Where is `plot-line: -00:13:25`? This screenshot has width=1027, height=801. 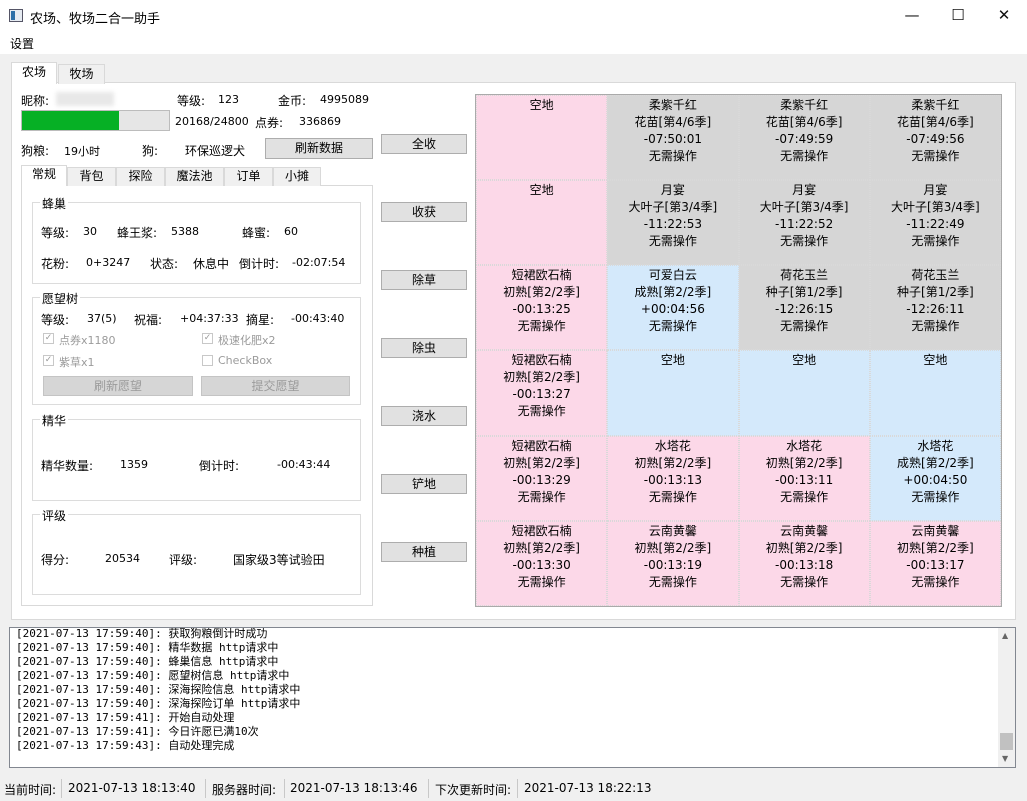 plot-line: -00:13:25 is located at coordinates (541, 309).